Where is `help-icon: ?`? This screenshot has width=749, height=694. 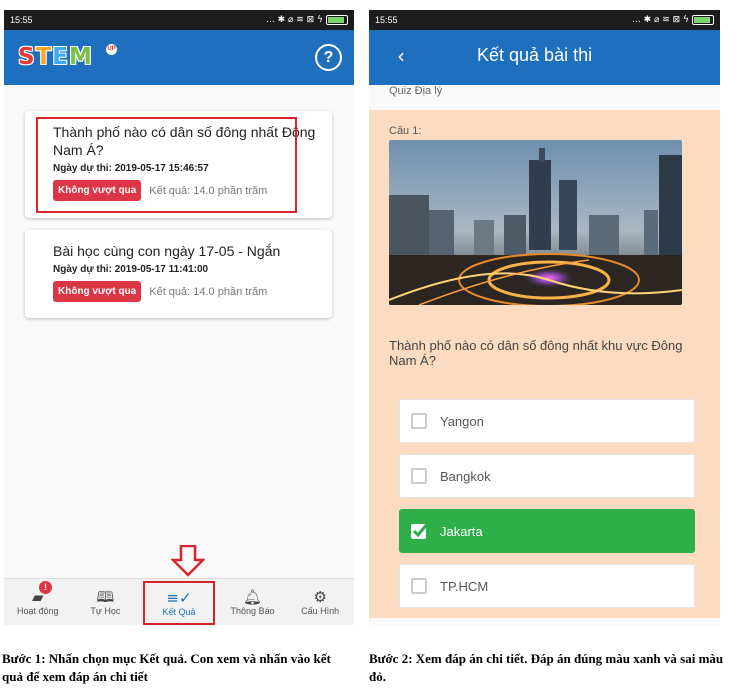 help-icon: ? is located at coordinates (328, 57).